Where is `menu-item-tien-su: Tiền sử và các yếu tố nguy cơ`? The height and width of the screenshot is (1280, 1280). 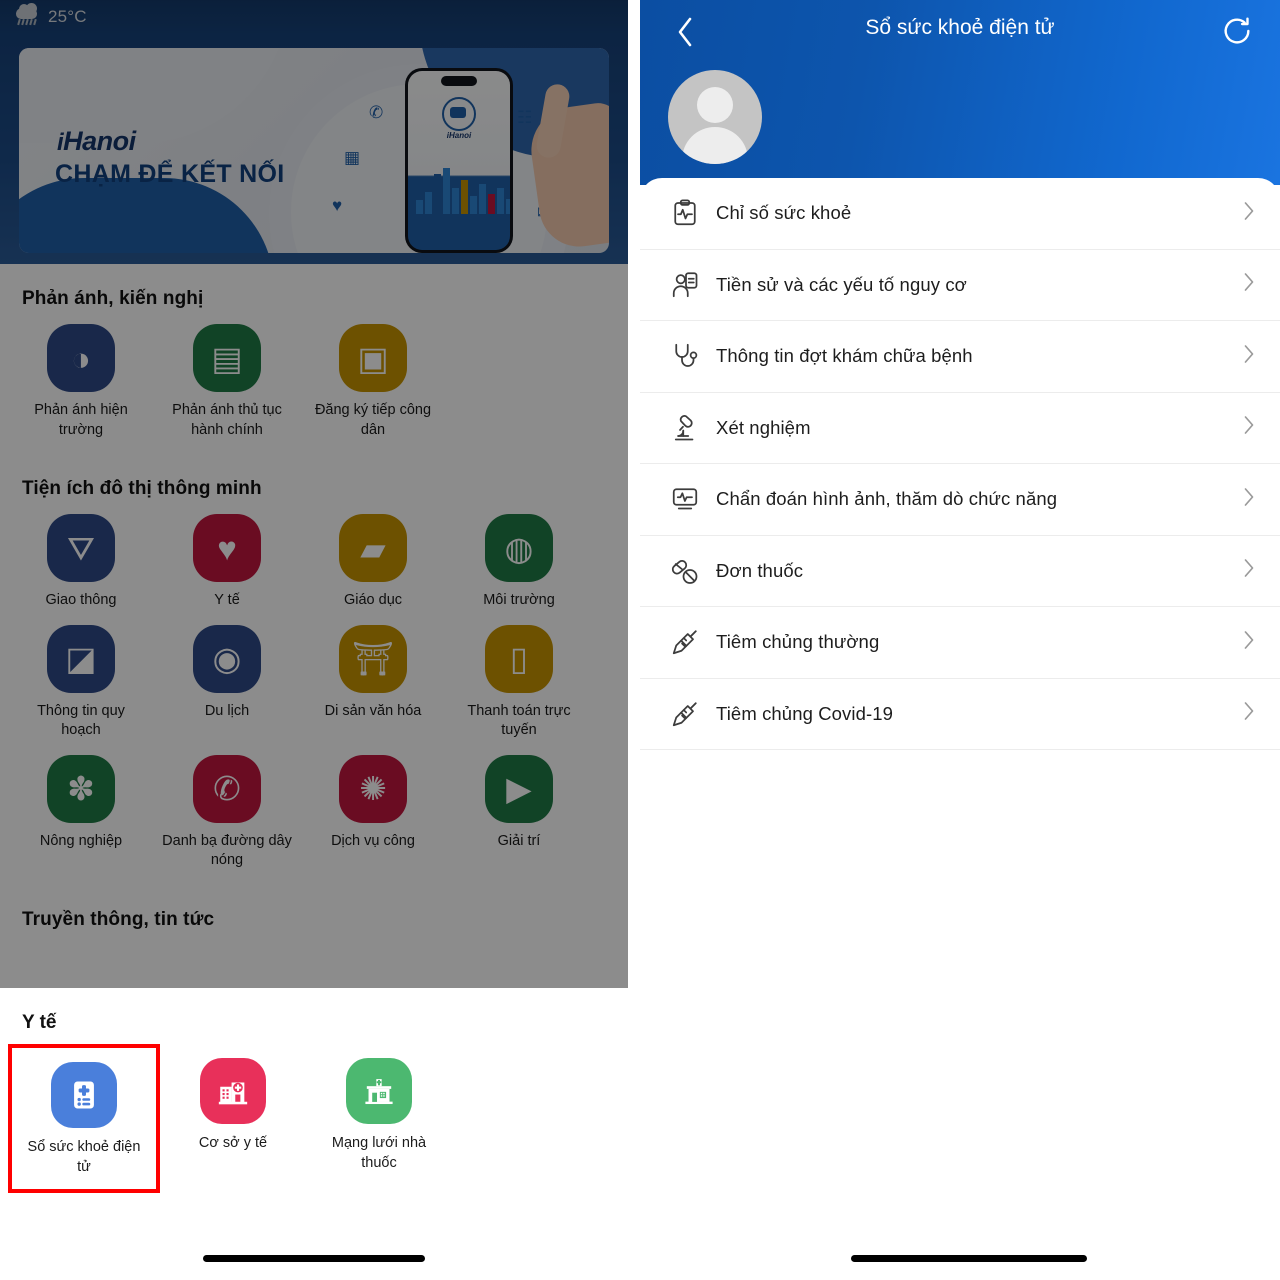
menu-item-tien-su: Tiền sử và các yếu tố nguy cơ is located at coordinates (960, 285).